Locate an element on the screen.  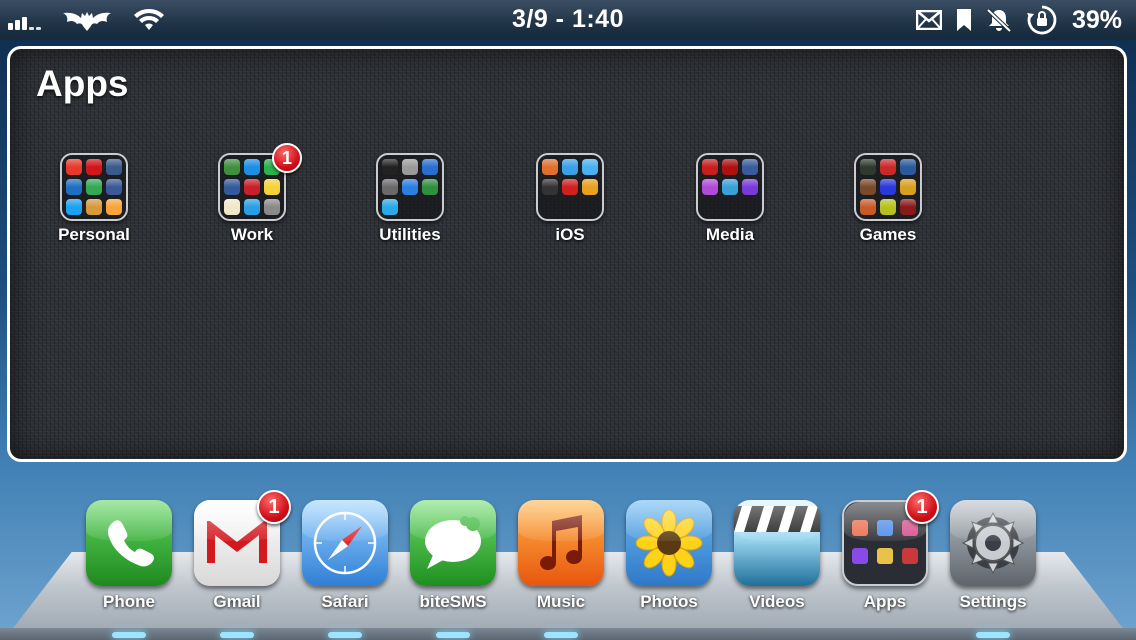
dock-app-label: Photos is located at coordinates (669, 601).